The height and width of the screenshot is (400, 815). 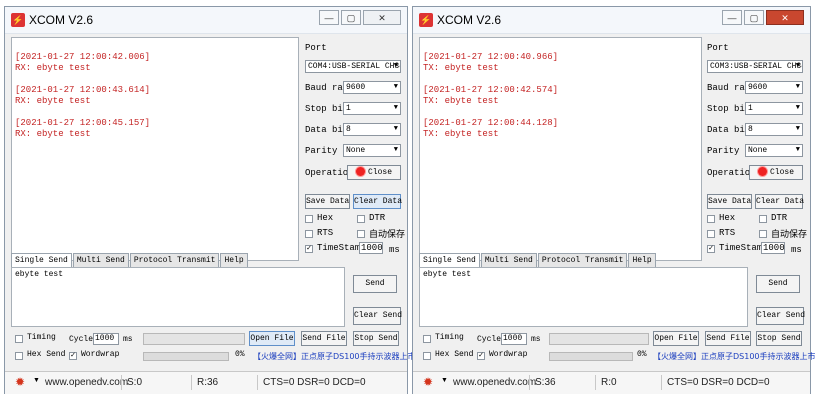 What do you see at coordinates (723, 151) in the screenshot?
I see `parity-label: Parity` at bounding box center [723, 151].